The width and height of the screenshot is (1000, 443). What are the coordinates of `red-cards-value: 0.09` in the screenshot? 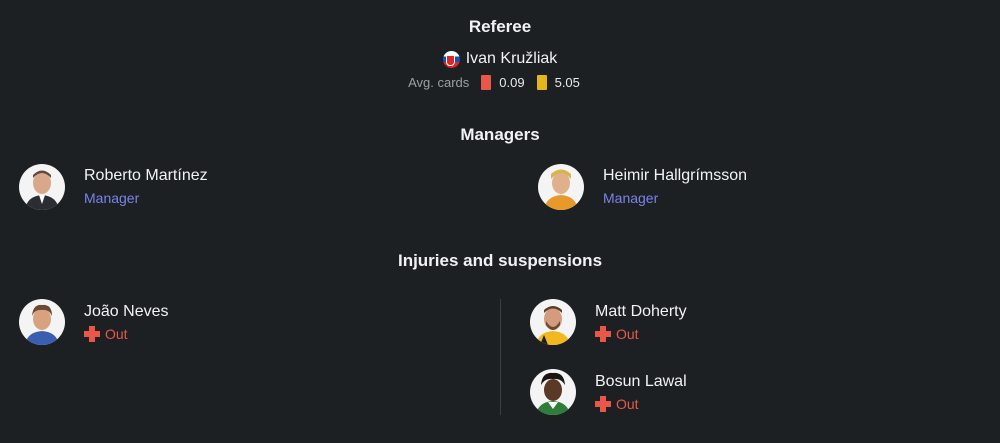 It's located at (512, 82).